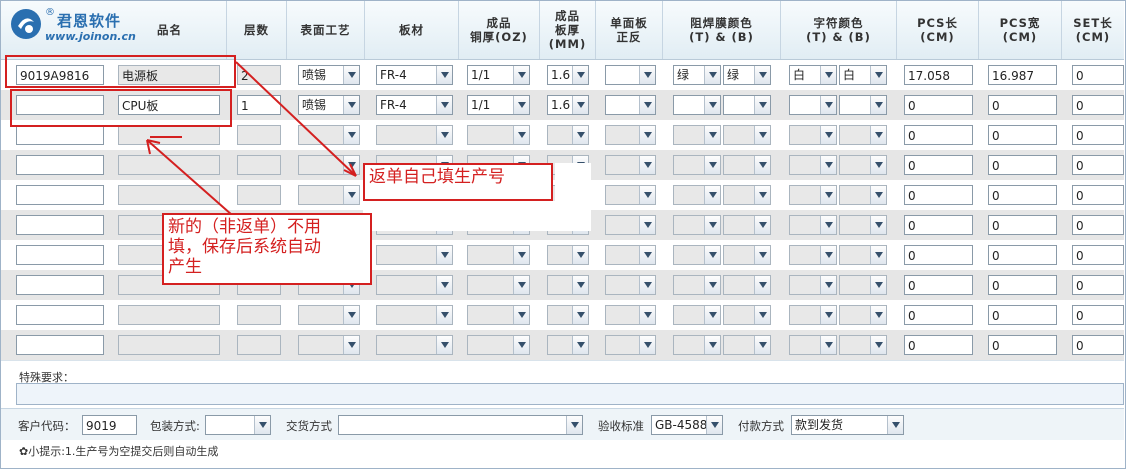 This screenshot has height=469, width=1126. I want to click on annotation-note-new-order: 新的（非返单）不用 填，保存后系统自动 产生, so click(267, 249).